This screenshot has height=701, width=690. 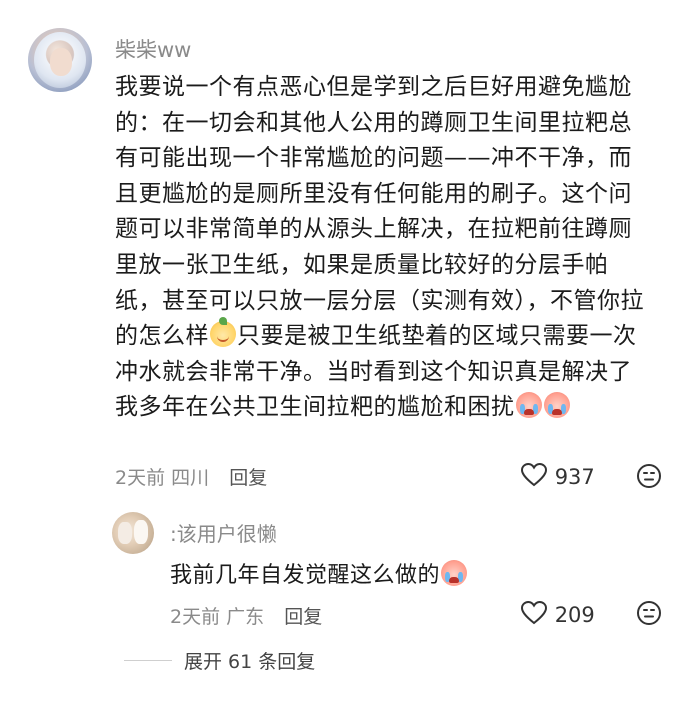 I want to click on reply-location: 广东, so click(x=245, y=617).